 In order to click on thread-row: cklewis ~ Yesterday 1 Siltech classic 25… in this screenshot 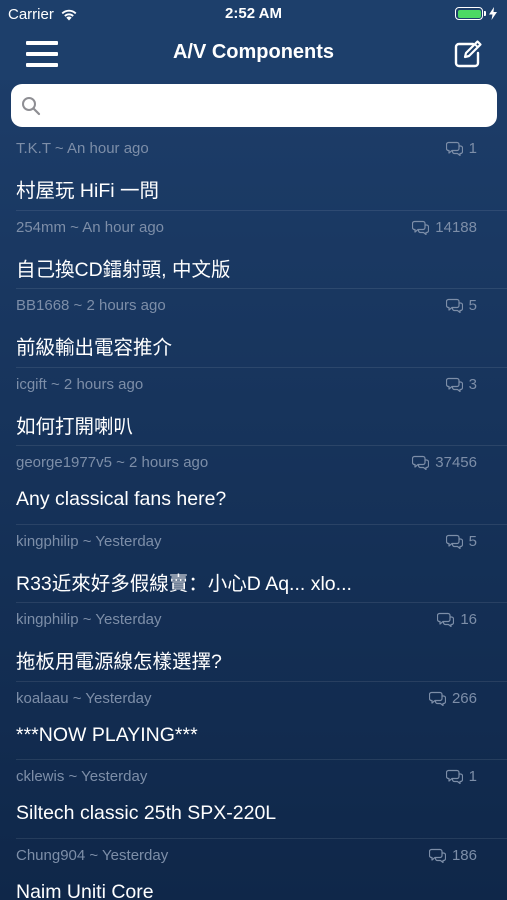, I will do `click(253, 799)`.